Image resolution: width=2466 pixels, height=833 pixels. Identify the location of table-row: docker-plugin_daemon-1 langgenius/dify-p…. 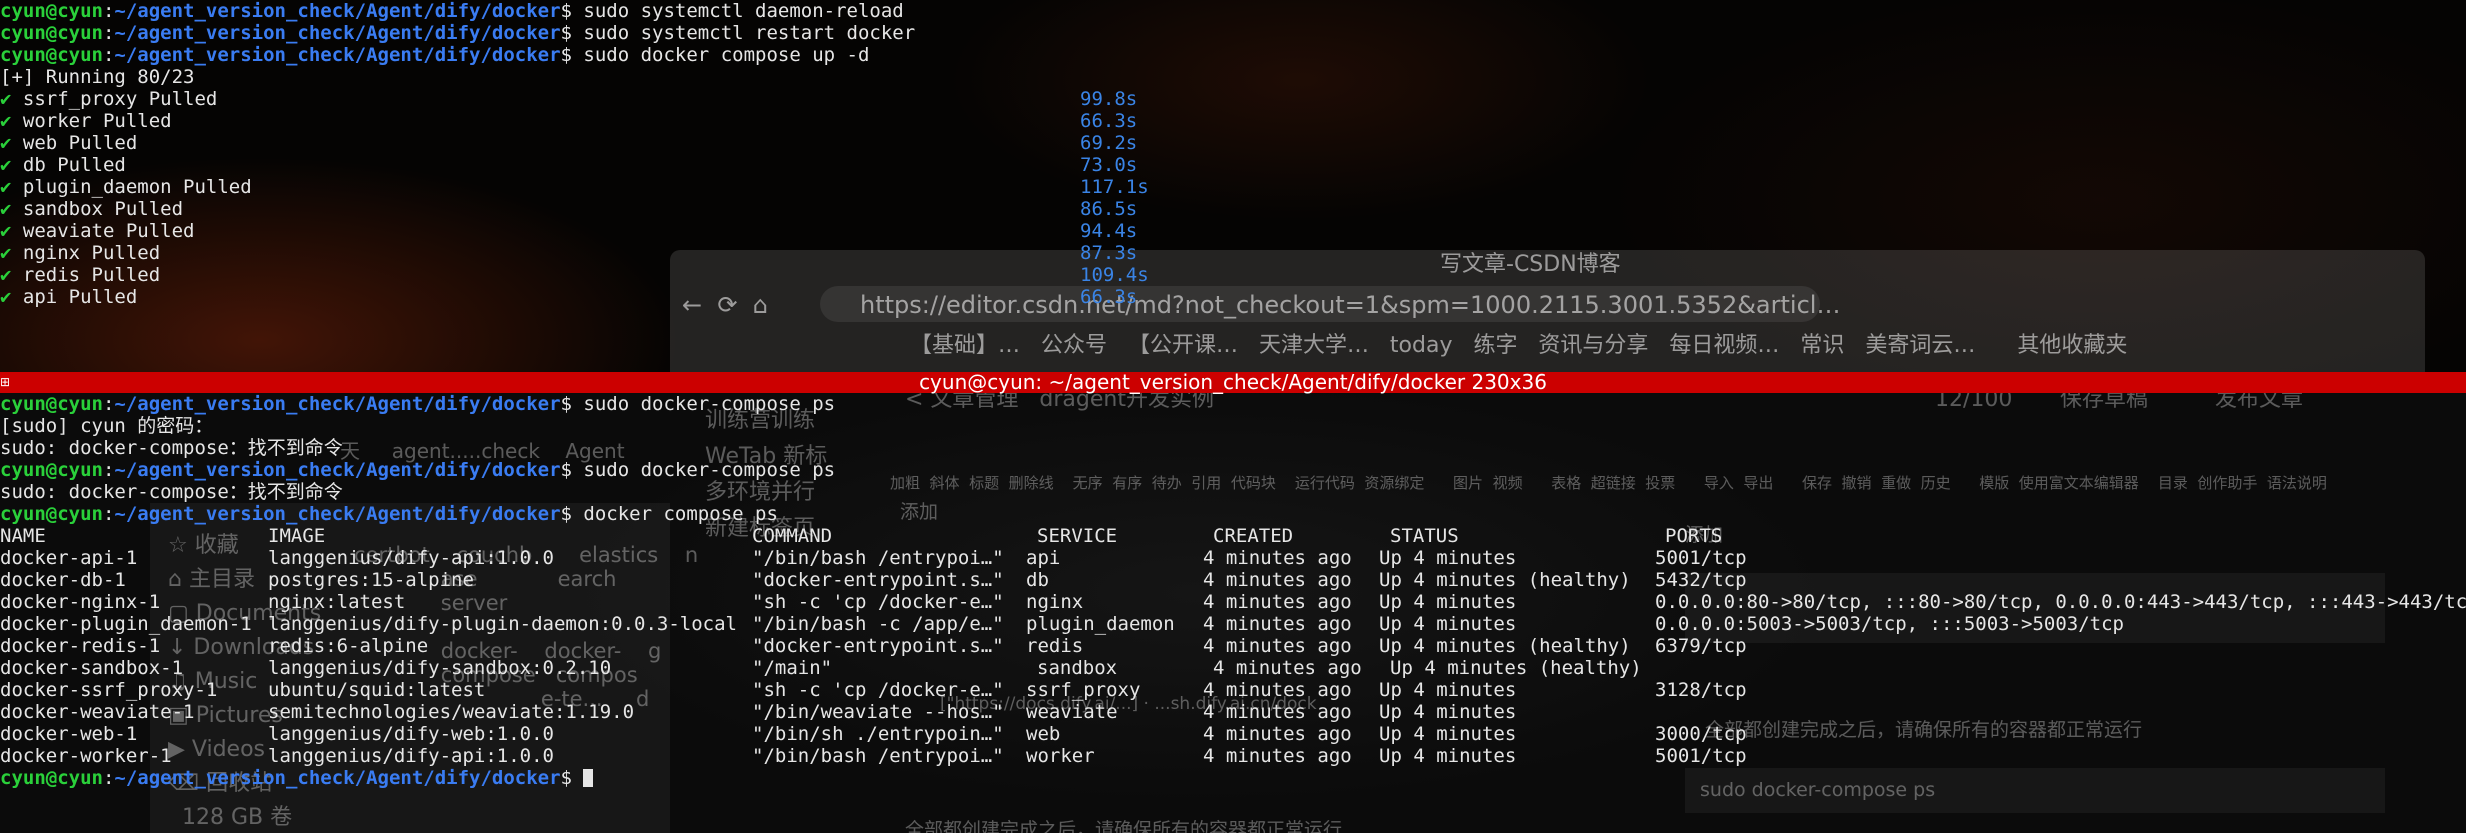
(1062, 624).